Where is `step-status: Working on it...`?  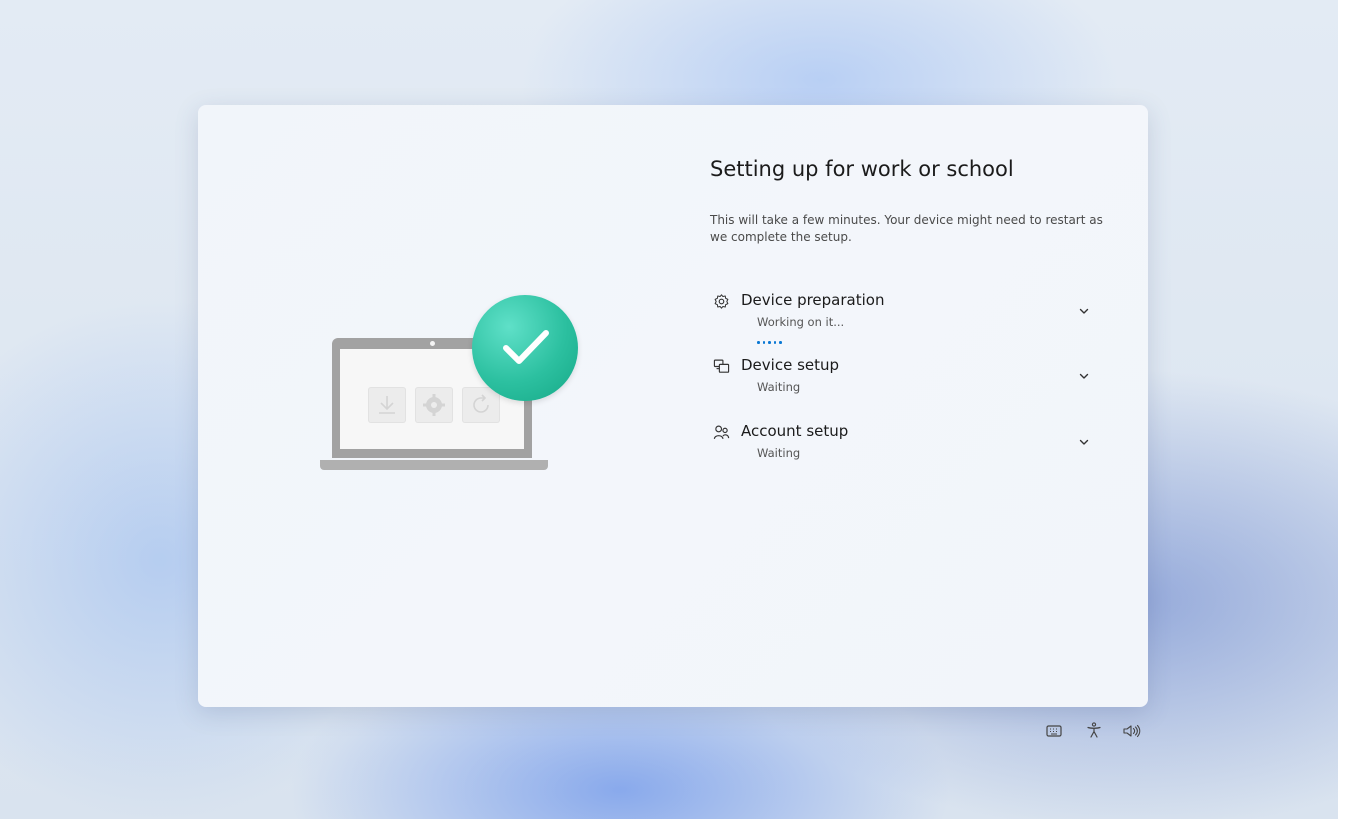
step-status: Working on it... is located at coordinates (801, 322).